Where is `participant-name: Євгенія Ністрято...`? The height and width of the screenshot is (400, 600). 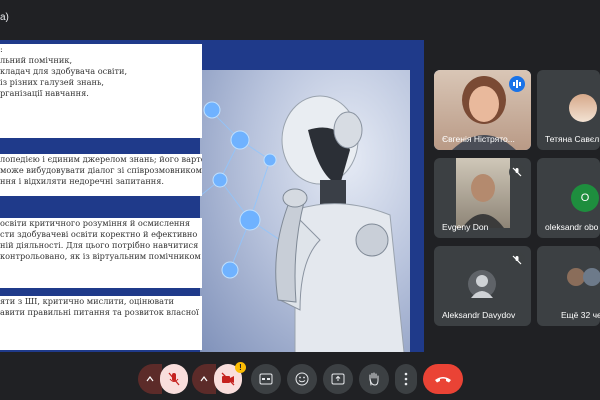 participant-name: Євгенія Ністрято... is located at coordinates (478, 139).